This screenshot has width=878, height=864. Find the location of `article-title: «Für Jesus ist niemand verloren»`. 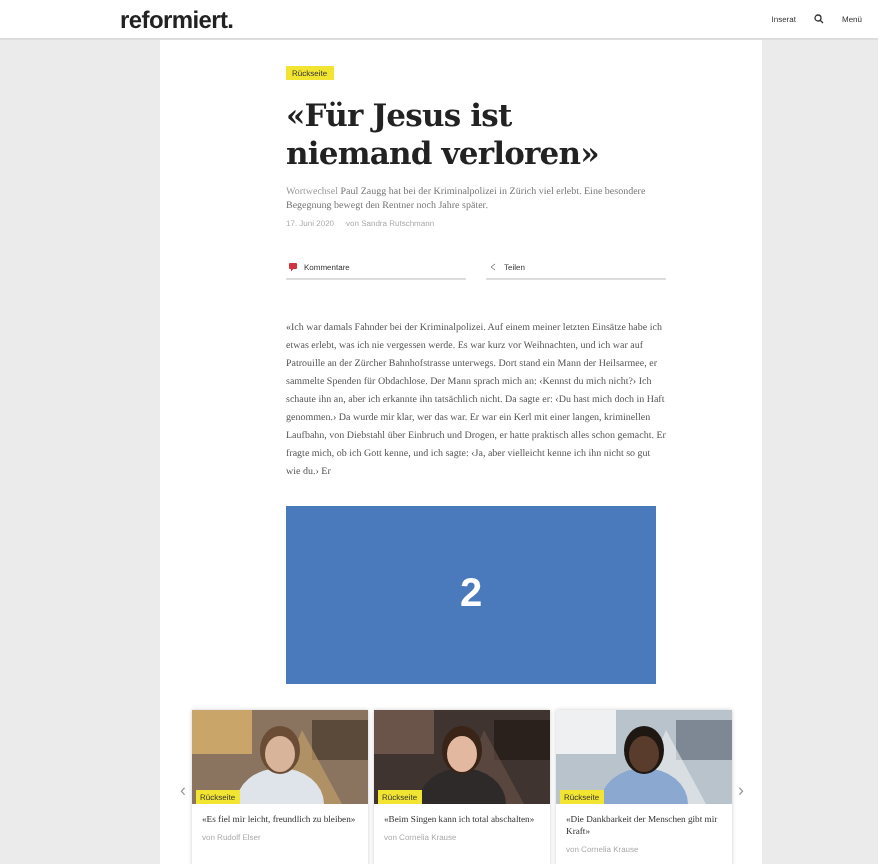

article-title: «Für Jesus ist niemand verloren» is located at coordinates (443, 134).